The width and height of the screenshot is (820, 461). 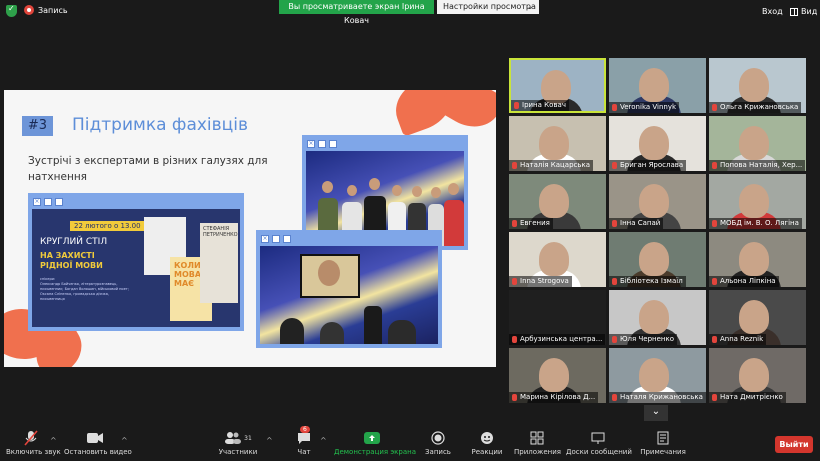 I want to click on participant-name: Наталя Крижановська, so click(x=657, y=397).